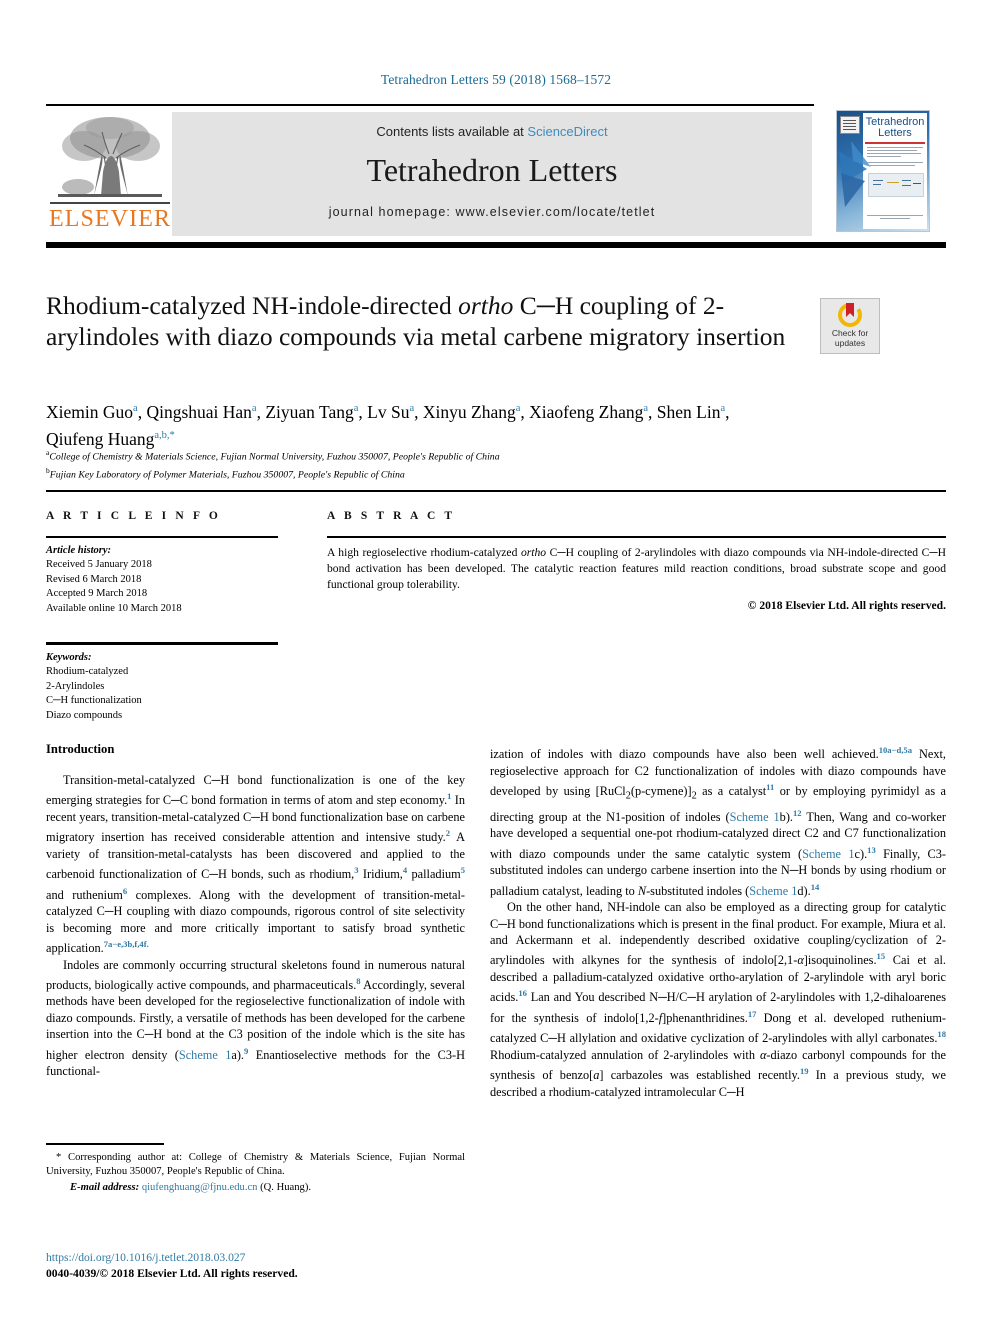 The height and width of the screenshot is (1323, 992). What do you see at coordinates (486, 305) in the screenshot?
I see `title-line1-italic: ortho` at bounding box center [486, 305].